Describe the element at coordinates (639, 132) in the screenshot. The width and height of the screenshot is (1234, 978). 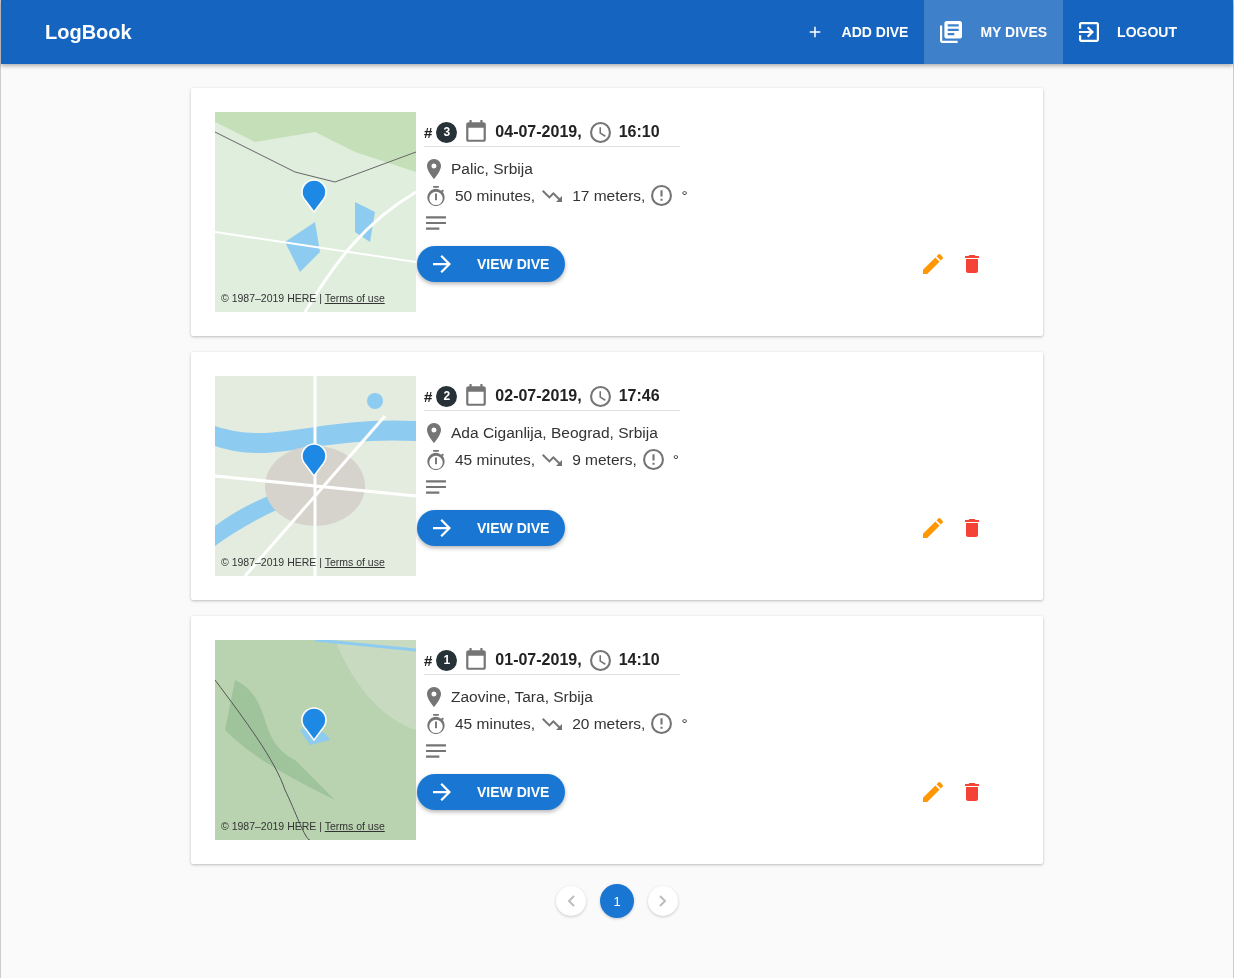
I see `dive-time: 16:10` at that location.